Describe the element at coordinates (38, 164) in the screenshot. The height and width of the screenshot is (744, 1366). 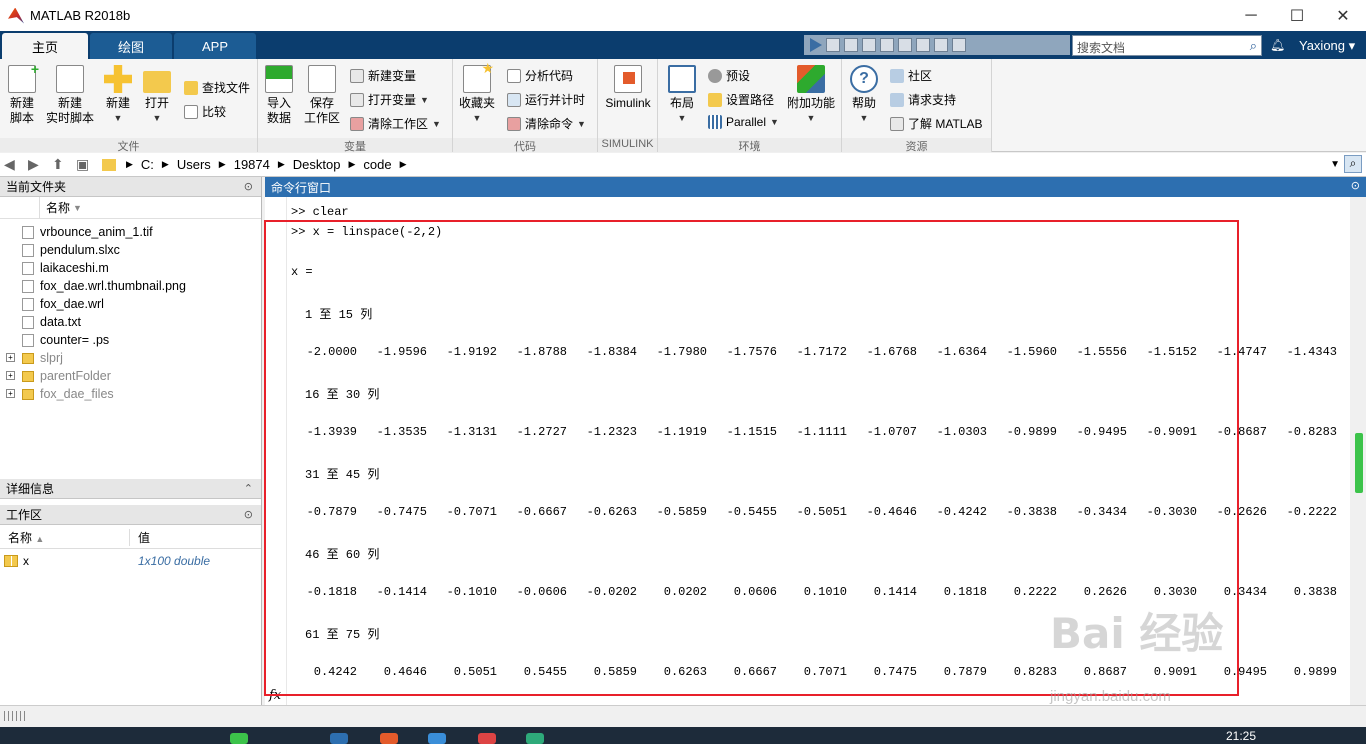
I see `forward-arrow-icon: ▶` at that location.